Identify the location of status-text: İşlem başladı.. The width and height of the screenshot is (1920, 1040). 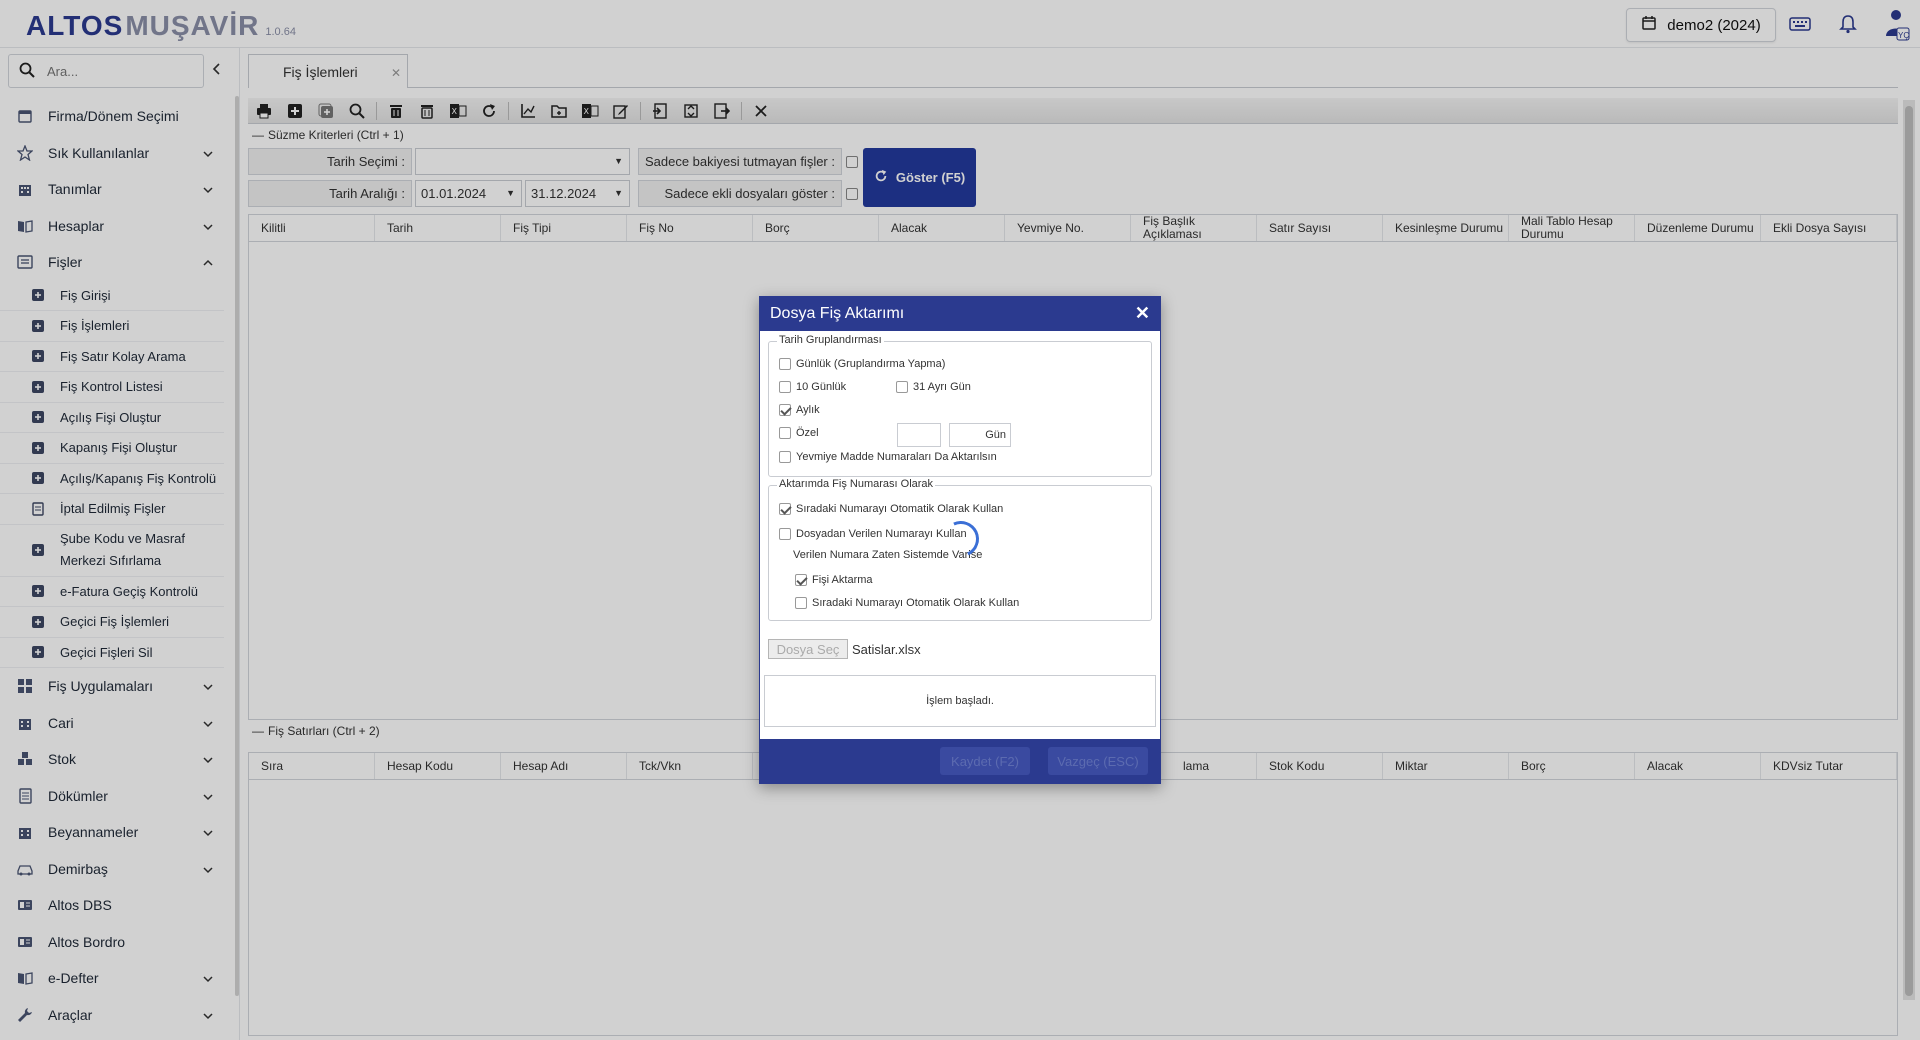
(960, 701).